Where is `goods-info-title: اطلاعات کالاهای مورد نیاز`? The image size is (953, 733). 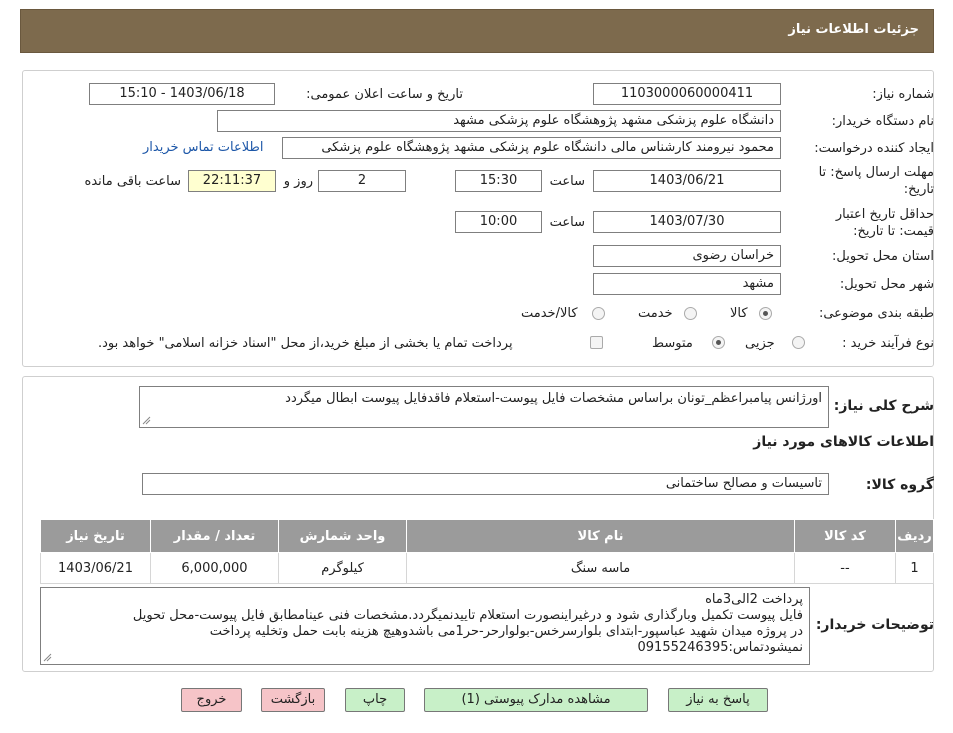
goods-info-title: اطلاعات کالاهای مورد نیاز is located at coordinates (843, 442).